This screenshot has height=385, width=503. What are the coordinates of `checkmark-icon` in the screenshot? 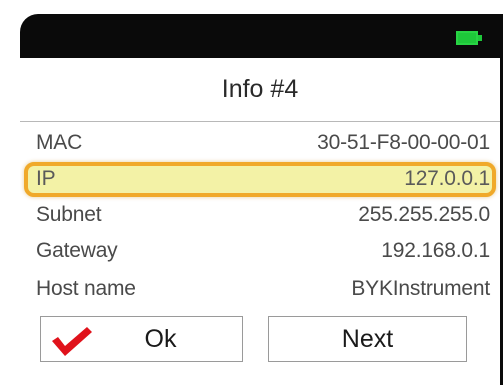 It's located at (72, 341).